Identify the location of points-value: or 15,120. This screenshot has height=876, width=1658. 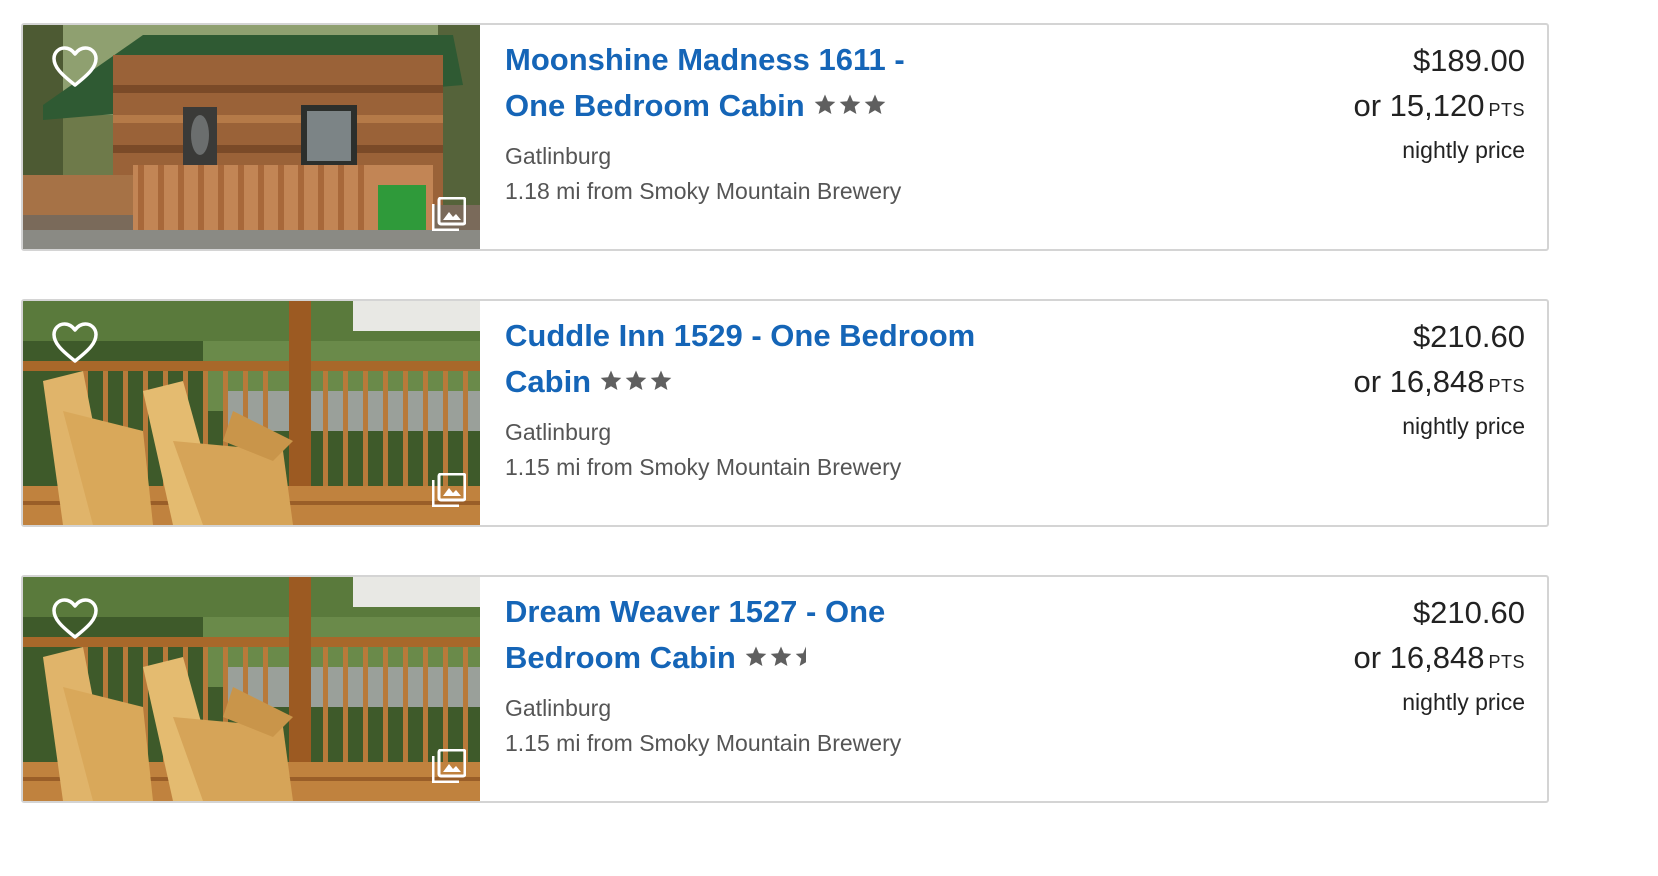
(1419, 105).